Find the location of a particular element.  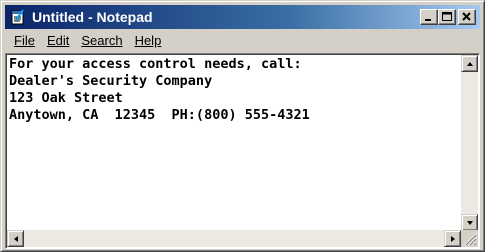

menu-edit: Edit is located at coordinates (58, 41).